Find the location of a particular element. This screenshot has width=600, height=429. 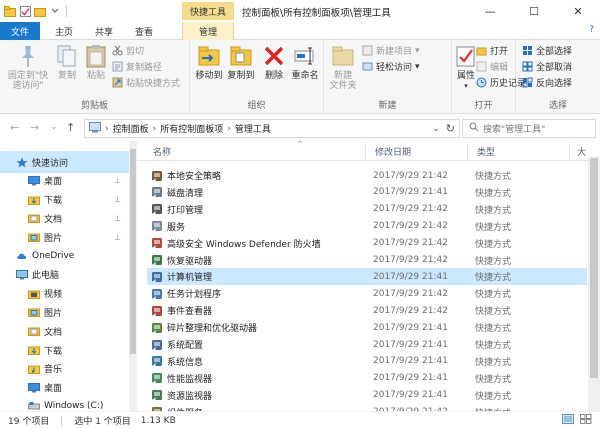

nav-item-label: 桌面 is located at coordinates (53, 389).